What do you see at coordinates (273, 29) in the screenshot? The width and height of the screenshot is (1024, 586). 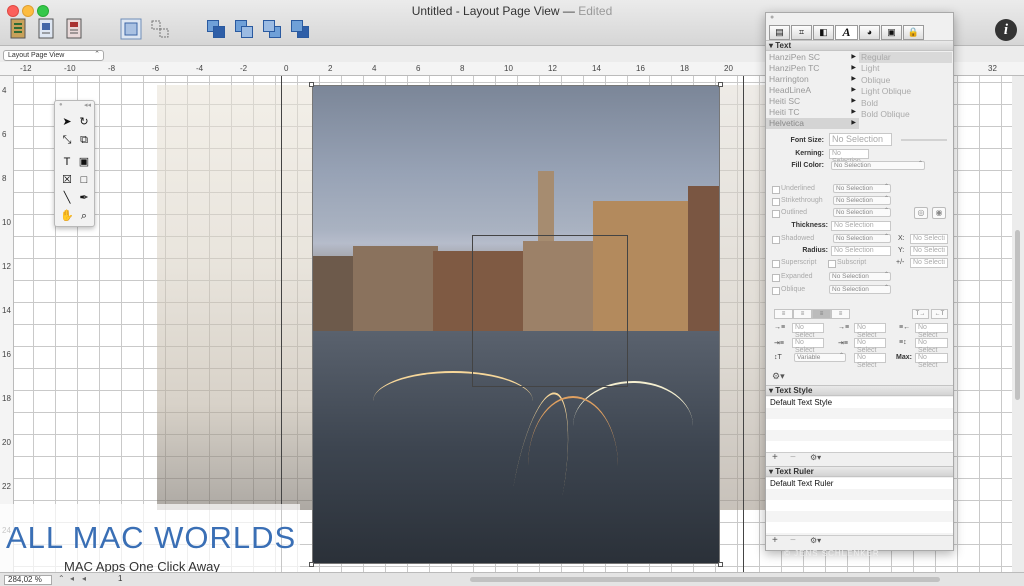 I see `send-backward-icon` at bounding box center [273, 29].